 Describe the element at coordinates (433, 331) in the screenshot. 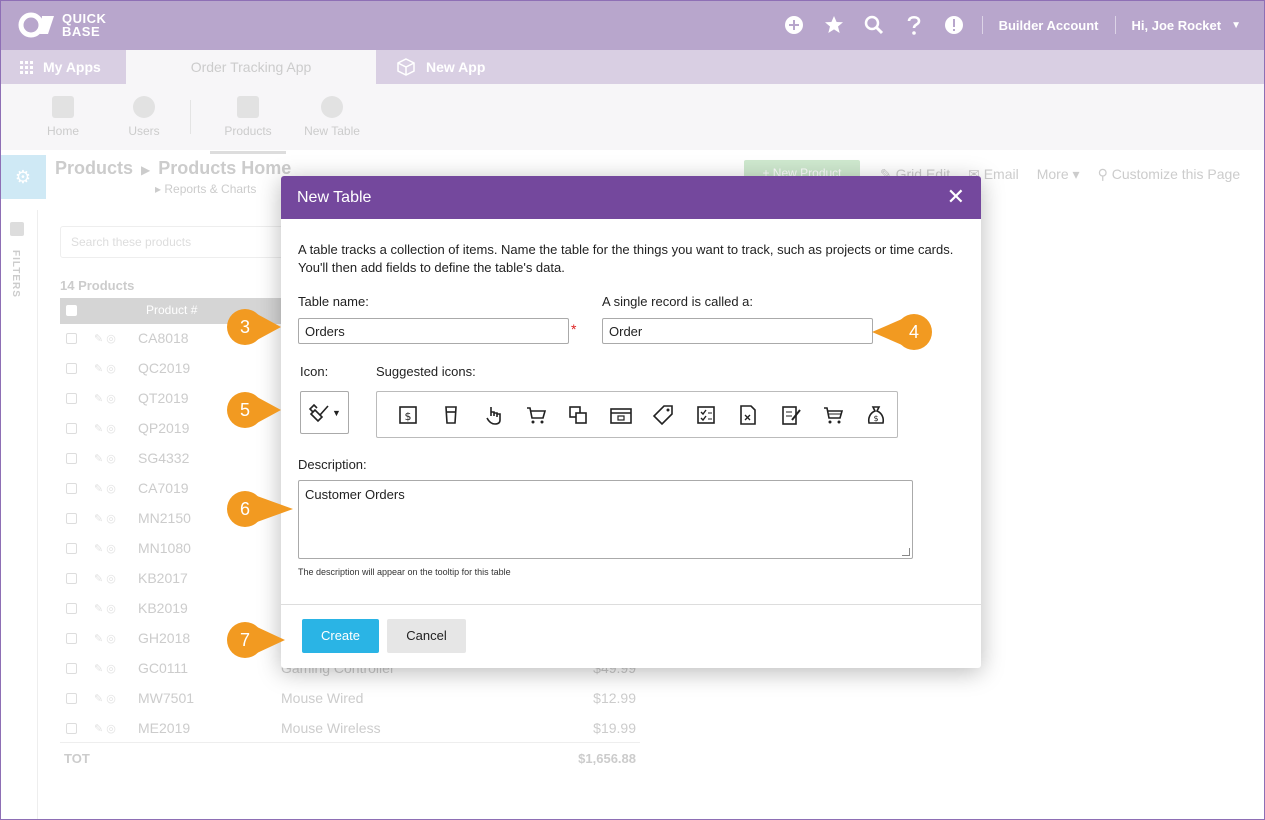

I see `table-name-input: Orders` at that location.